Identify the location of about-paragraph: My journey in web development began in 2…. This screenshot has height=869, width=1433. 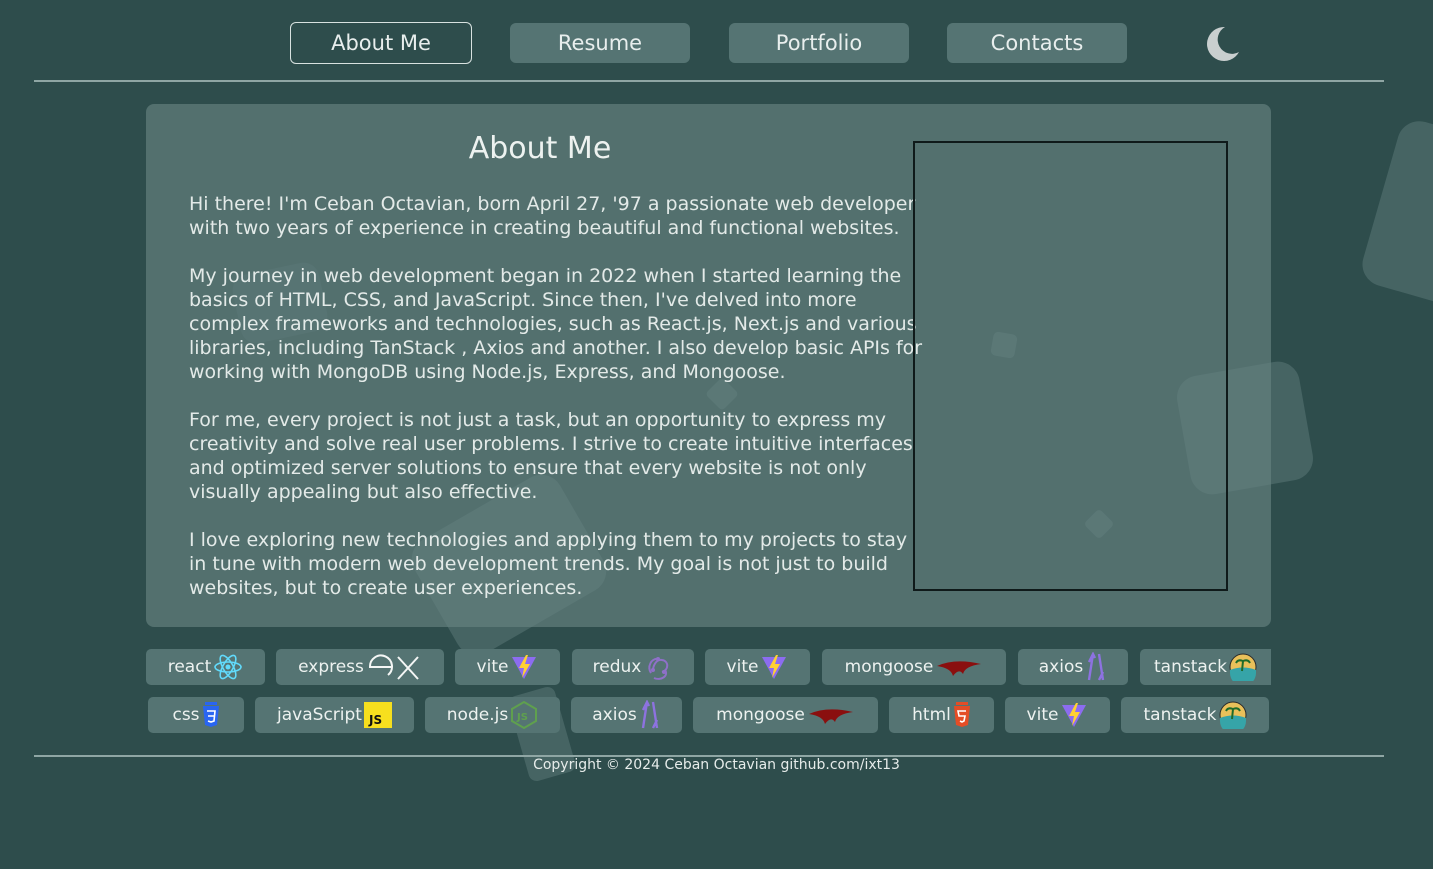
(556, 324).